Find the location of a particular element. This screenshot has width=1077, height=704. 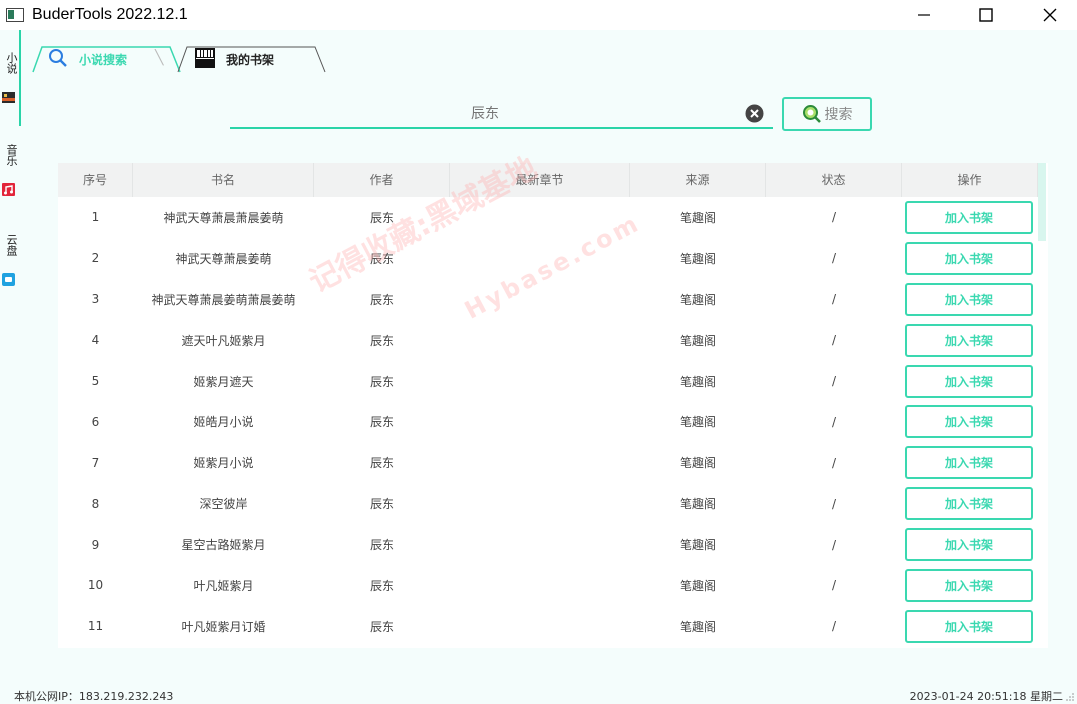

search-button-label: 搜索 is located at coordinates (838, 115).